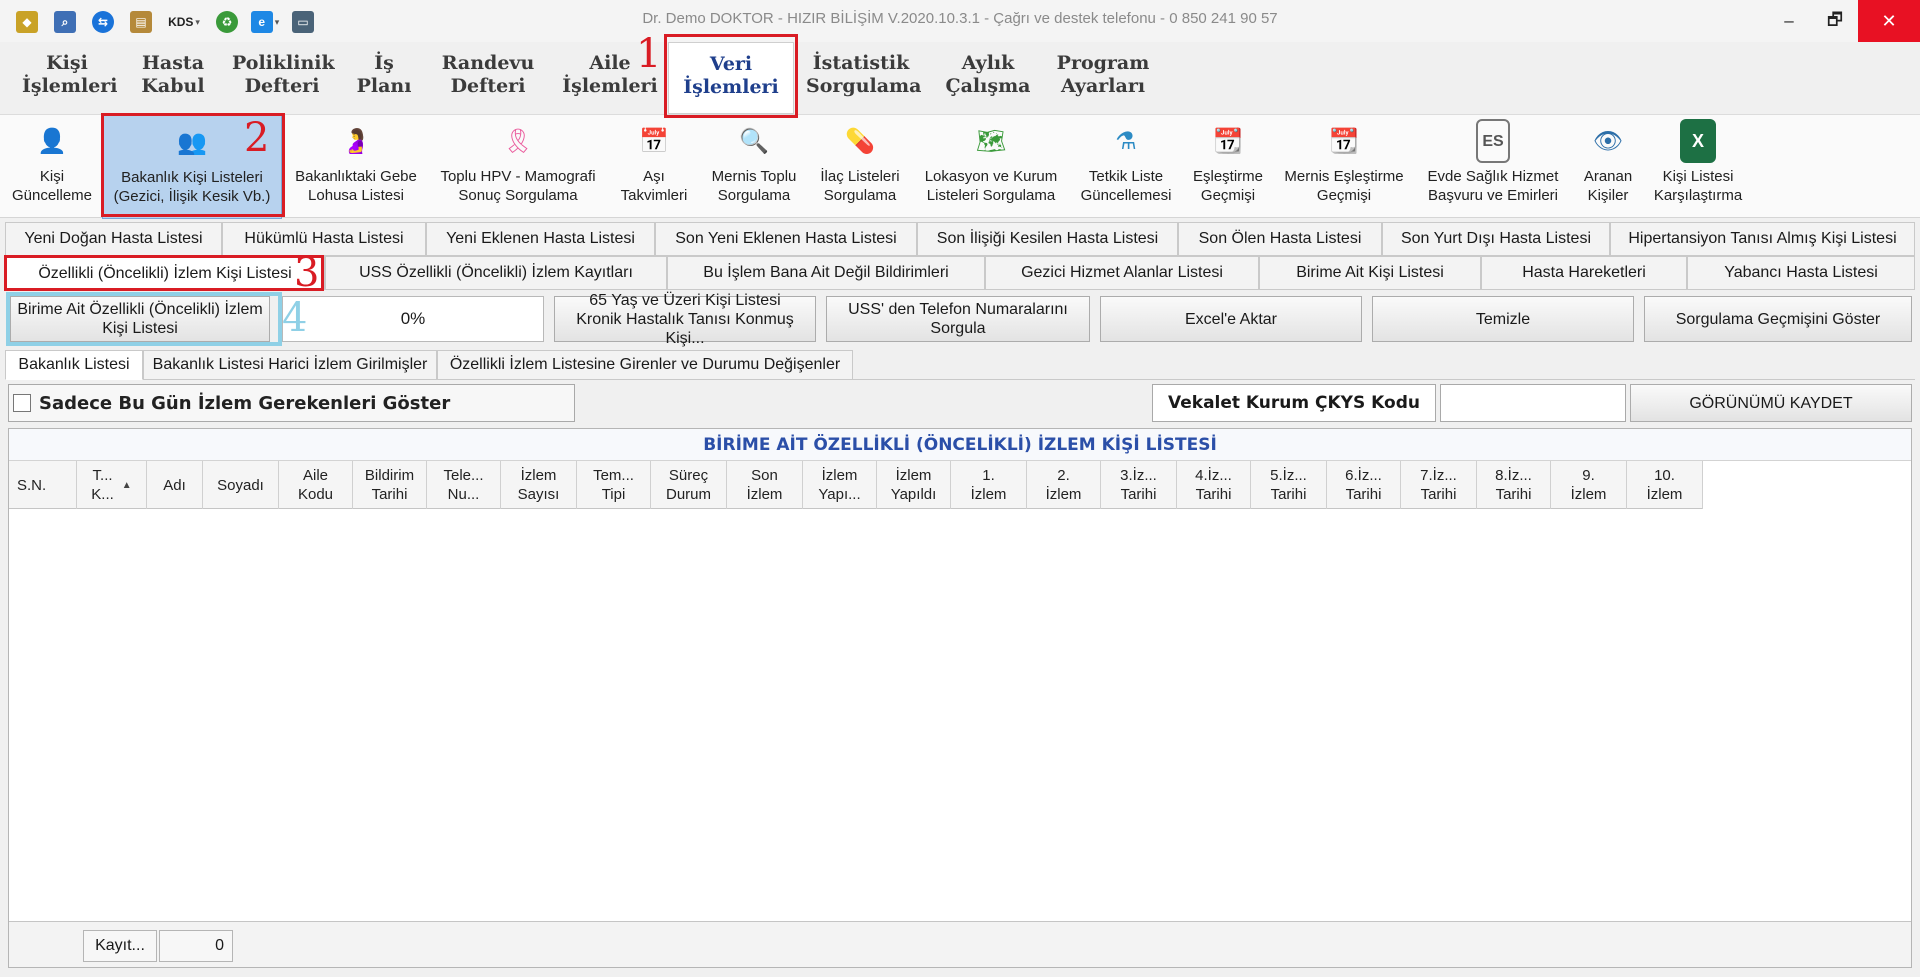  Describe the element at coordinates (70, 75) in the screenshot. I see `menu-kisi-islemleri: Kişi İşlemleri` at that location.